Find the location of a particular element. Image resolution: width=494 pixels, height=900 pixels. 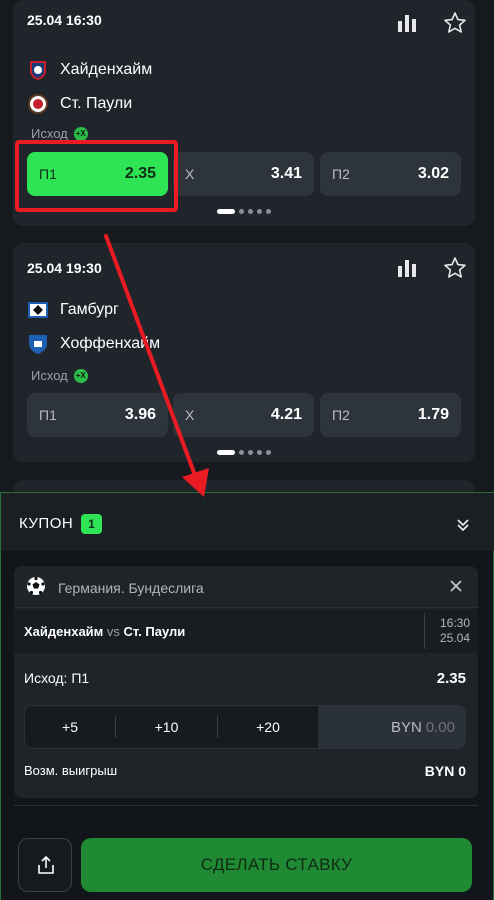

selection-highlight is located at coordinates (96, 176).